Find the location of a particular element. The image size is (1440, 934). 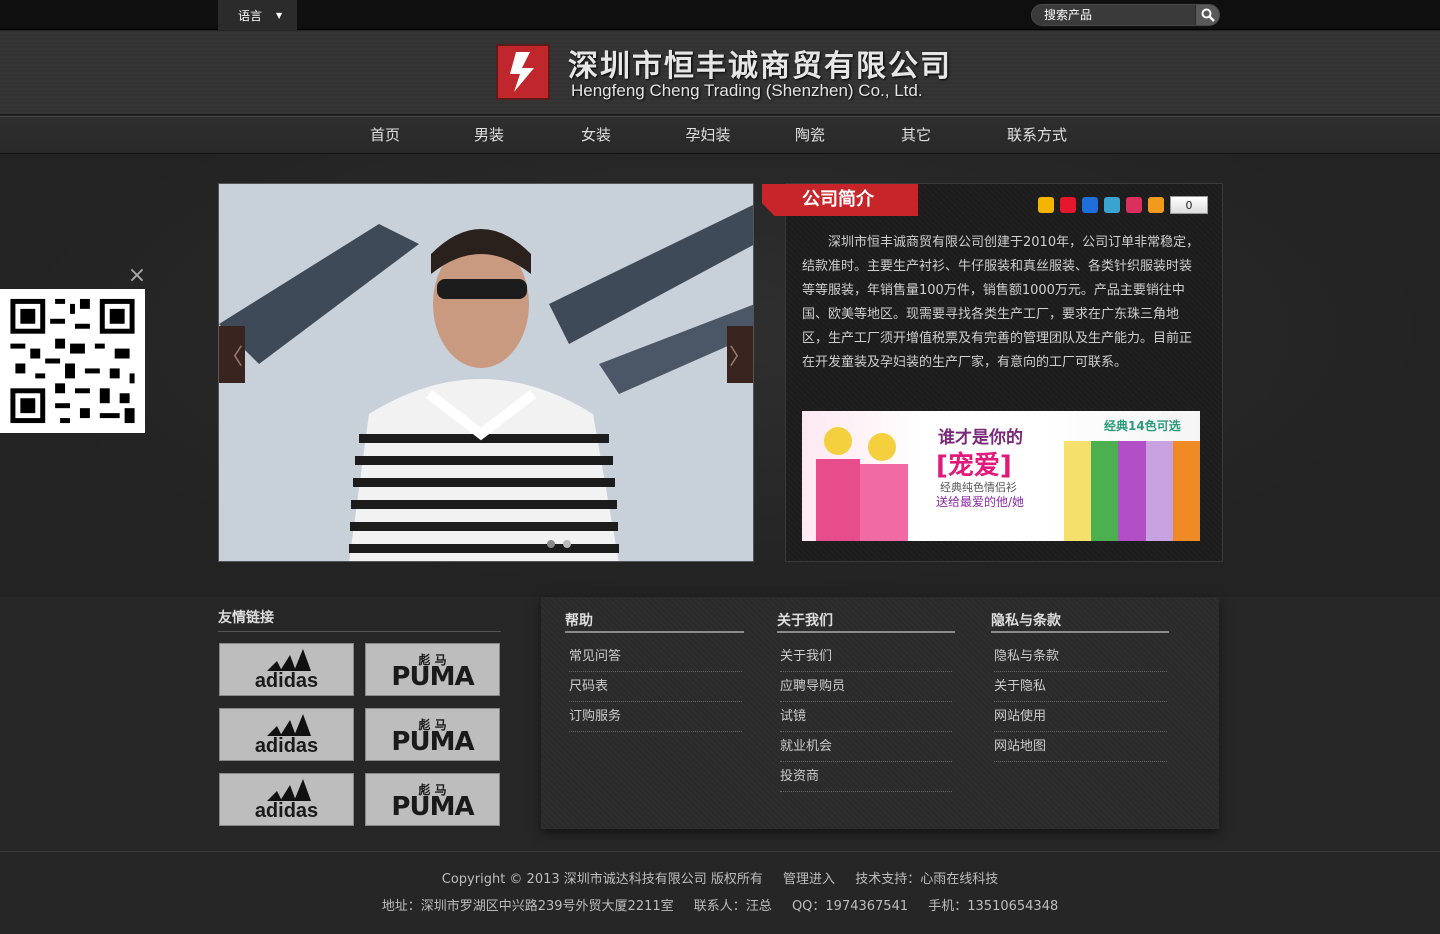

contact-person-text: 联系人：汪总 is located at coordinates (732, 906).